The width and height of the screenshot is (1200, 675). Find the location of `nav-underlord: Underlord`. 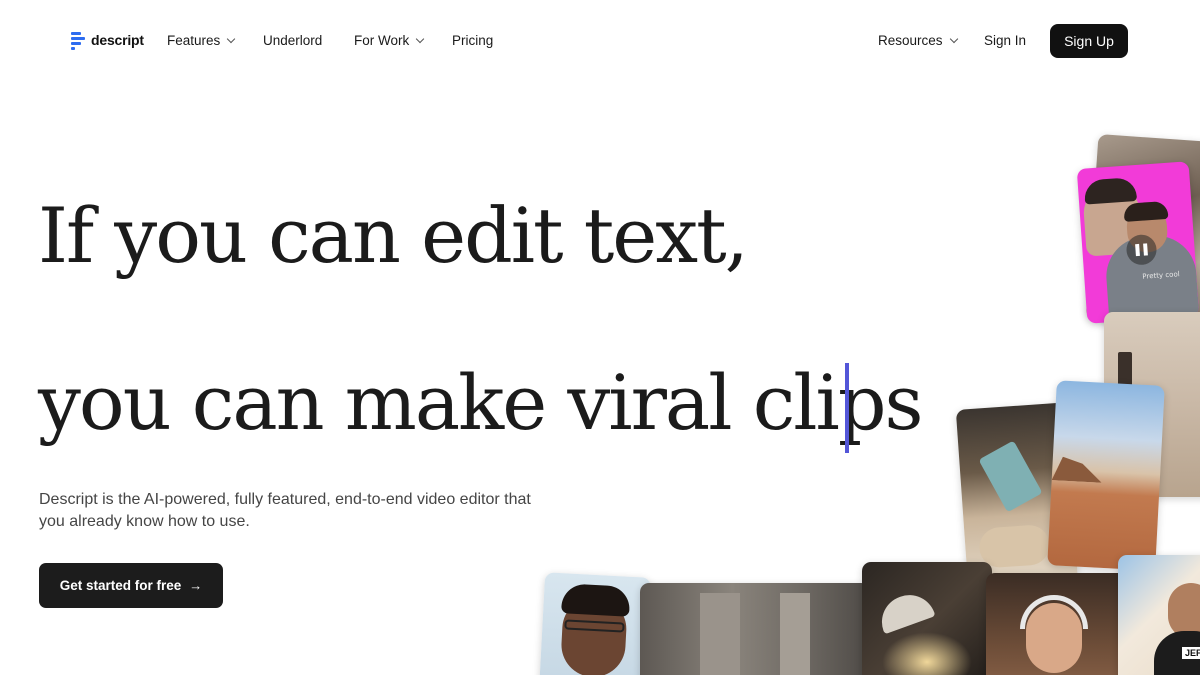

nav-underlord: Underlord is located at coordinates (292, 40).